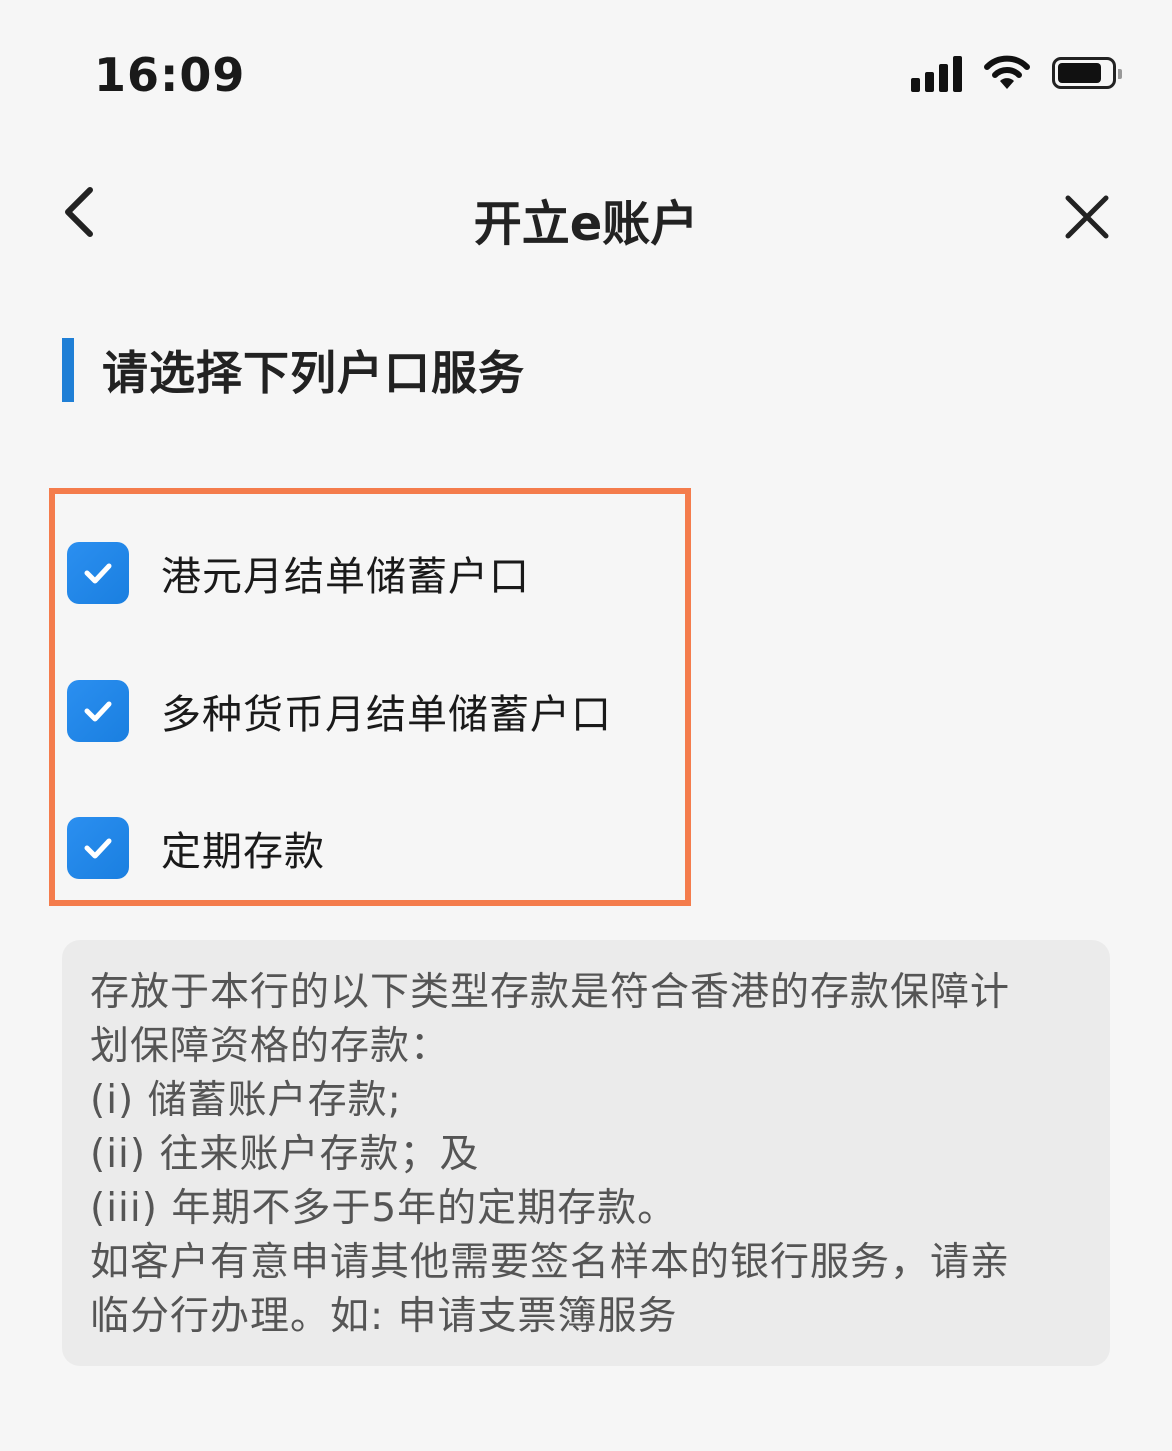  What do you see at coordinates (246, 1100) in the screenshot?
I see `notice-line: (i) 储蓄账户存款;` at bounding box center [246, 1100].